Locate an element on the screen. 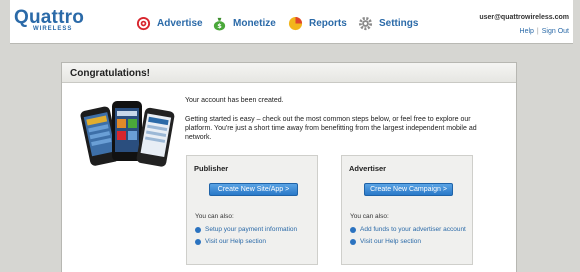 This screenshot has height=272, width=580. publisher-also-label: You can also: is located at coordinates (214, 216).